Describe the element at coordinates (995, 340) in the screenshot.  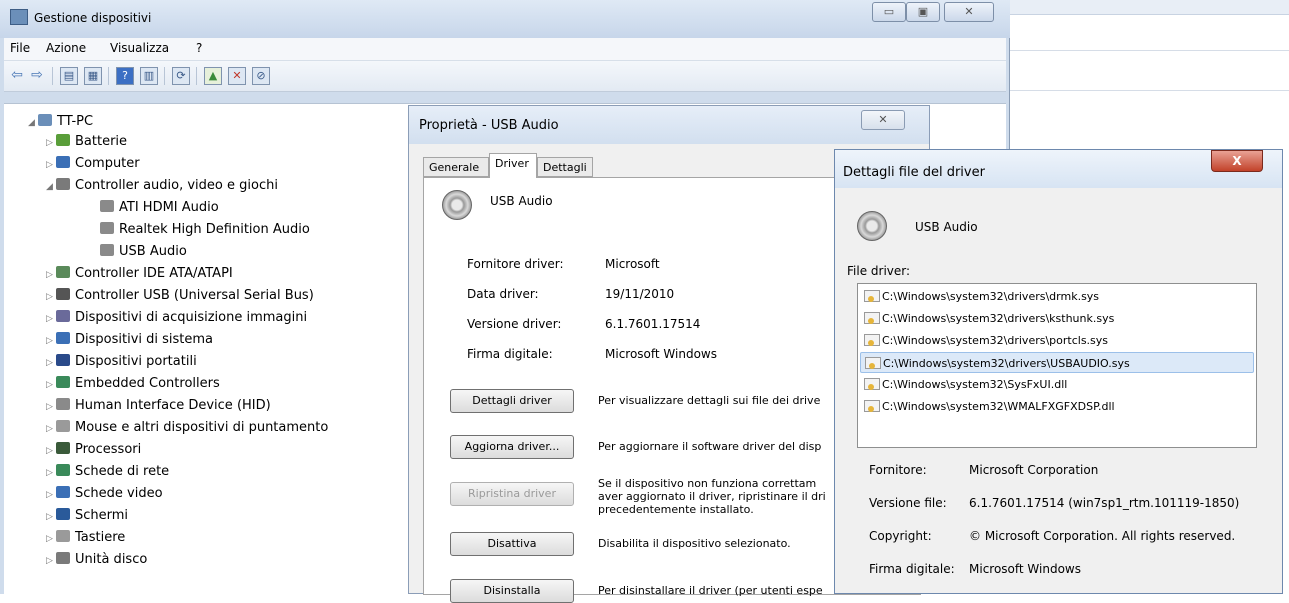
I see `file-path: C:\Windows\system32\drivers\portcls.sys` at that location.